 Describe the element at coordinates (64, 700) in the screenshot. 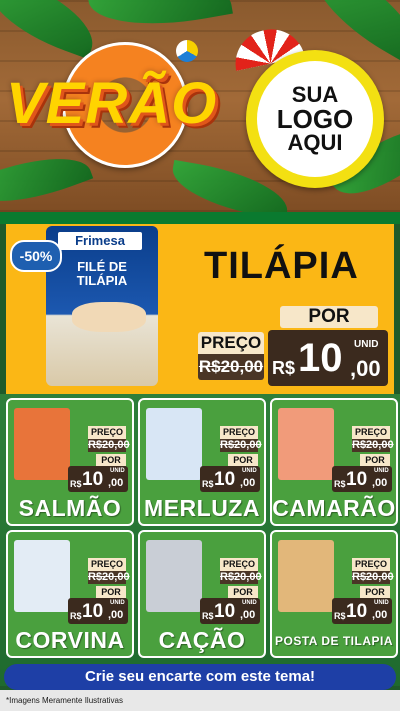

I see `disclaimer: *Imagens Meramente Ilustrativas` at that location.